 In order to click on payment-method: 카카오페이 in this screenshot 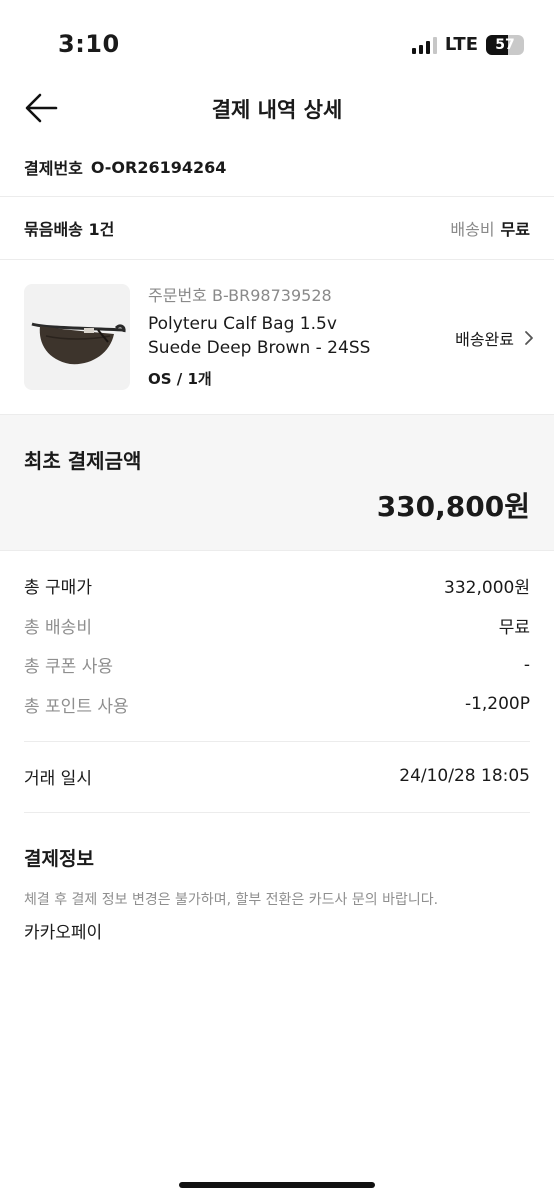, I will do `click(63, 933)`.